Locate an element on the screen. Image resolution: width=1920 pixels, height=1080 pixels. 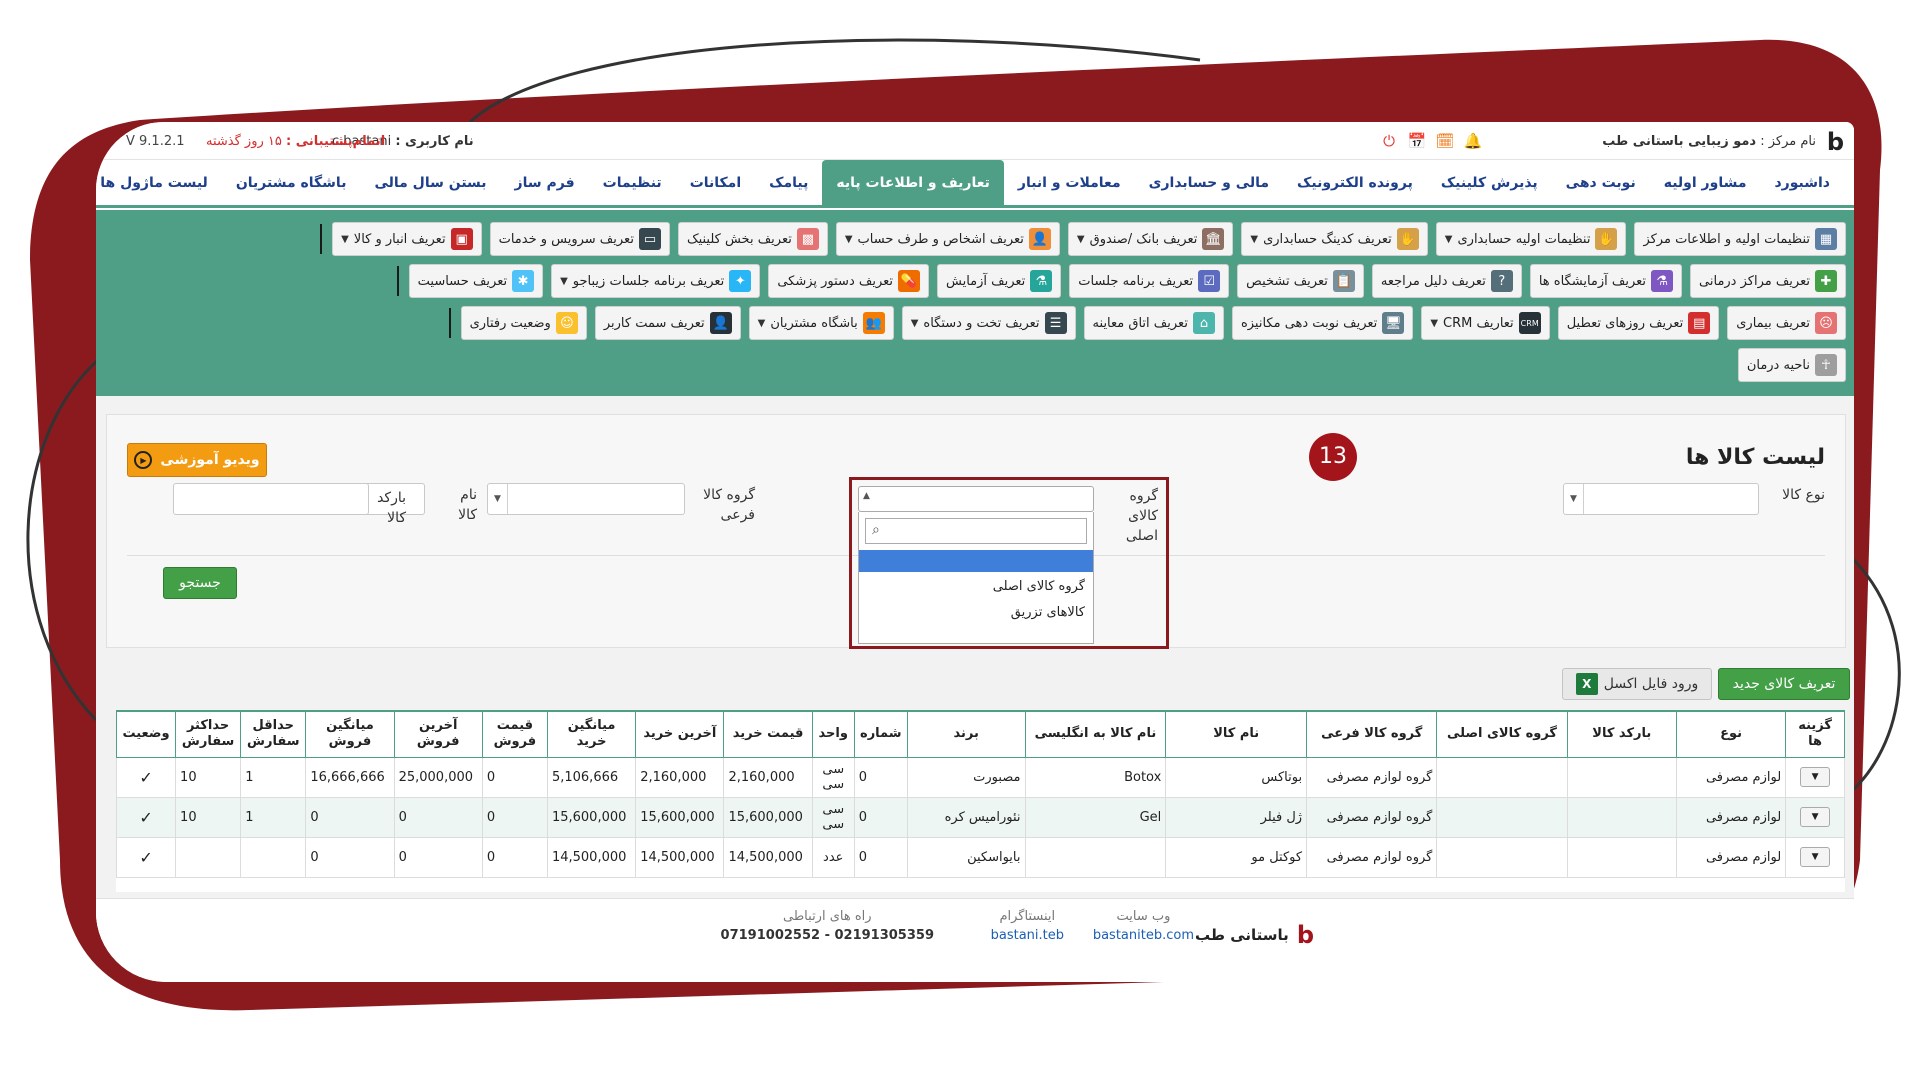
col-barcode: بارکد کالا is located at coordinates (1621, 734).